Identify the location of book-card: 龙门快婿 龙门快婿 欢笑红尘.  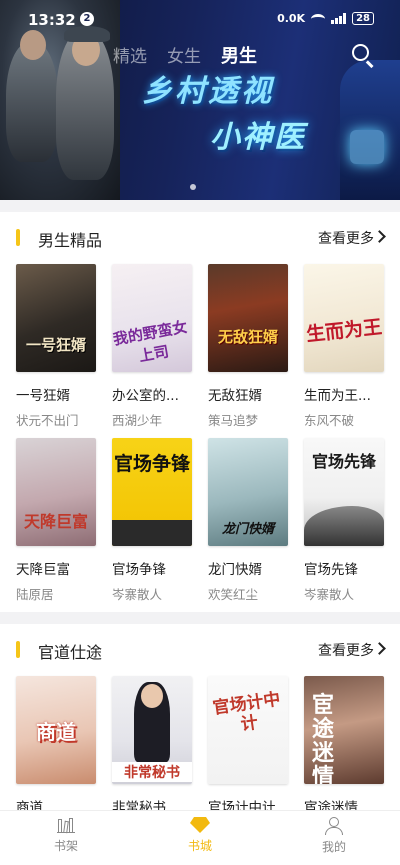
(248, 520).